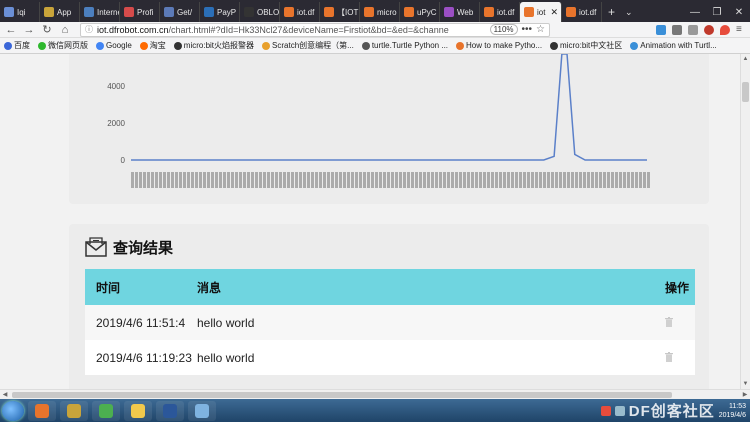 The image size is (750, 422). I want to click on hscroll-thumb, so click(342, 395).